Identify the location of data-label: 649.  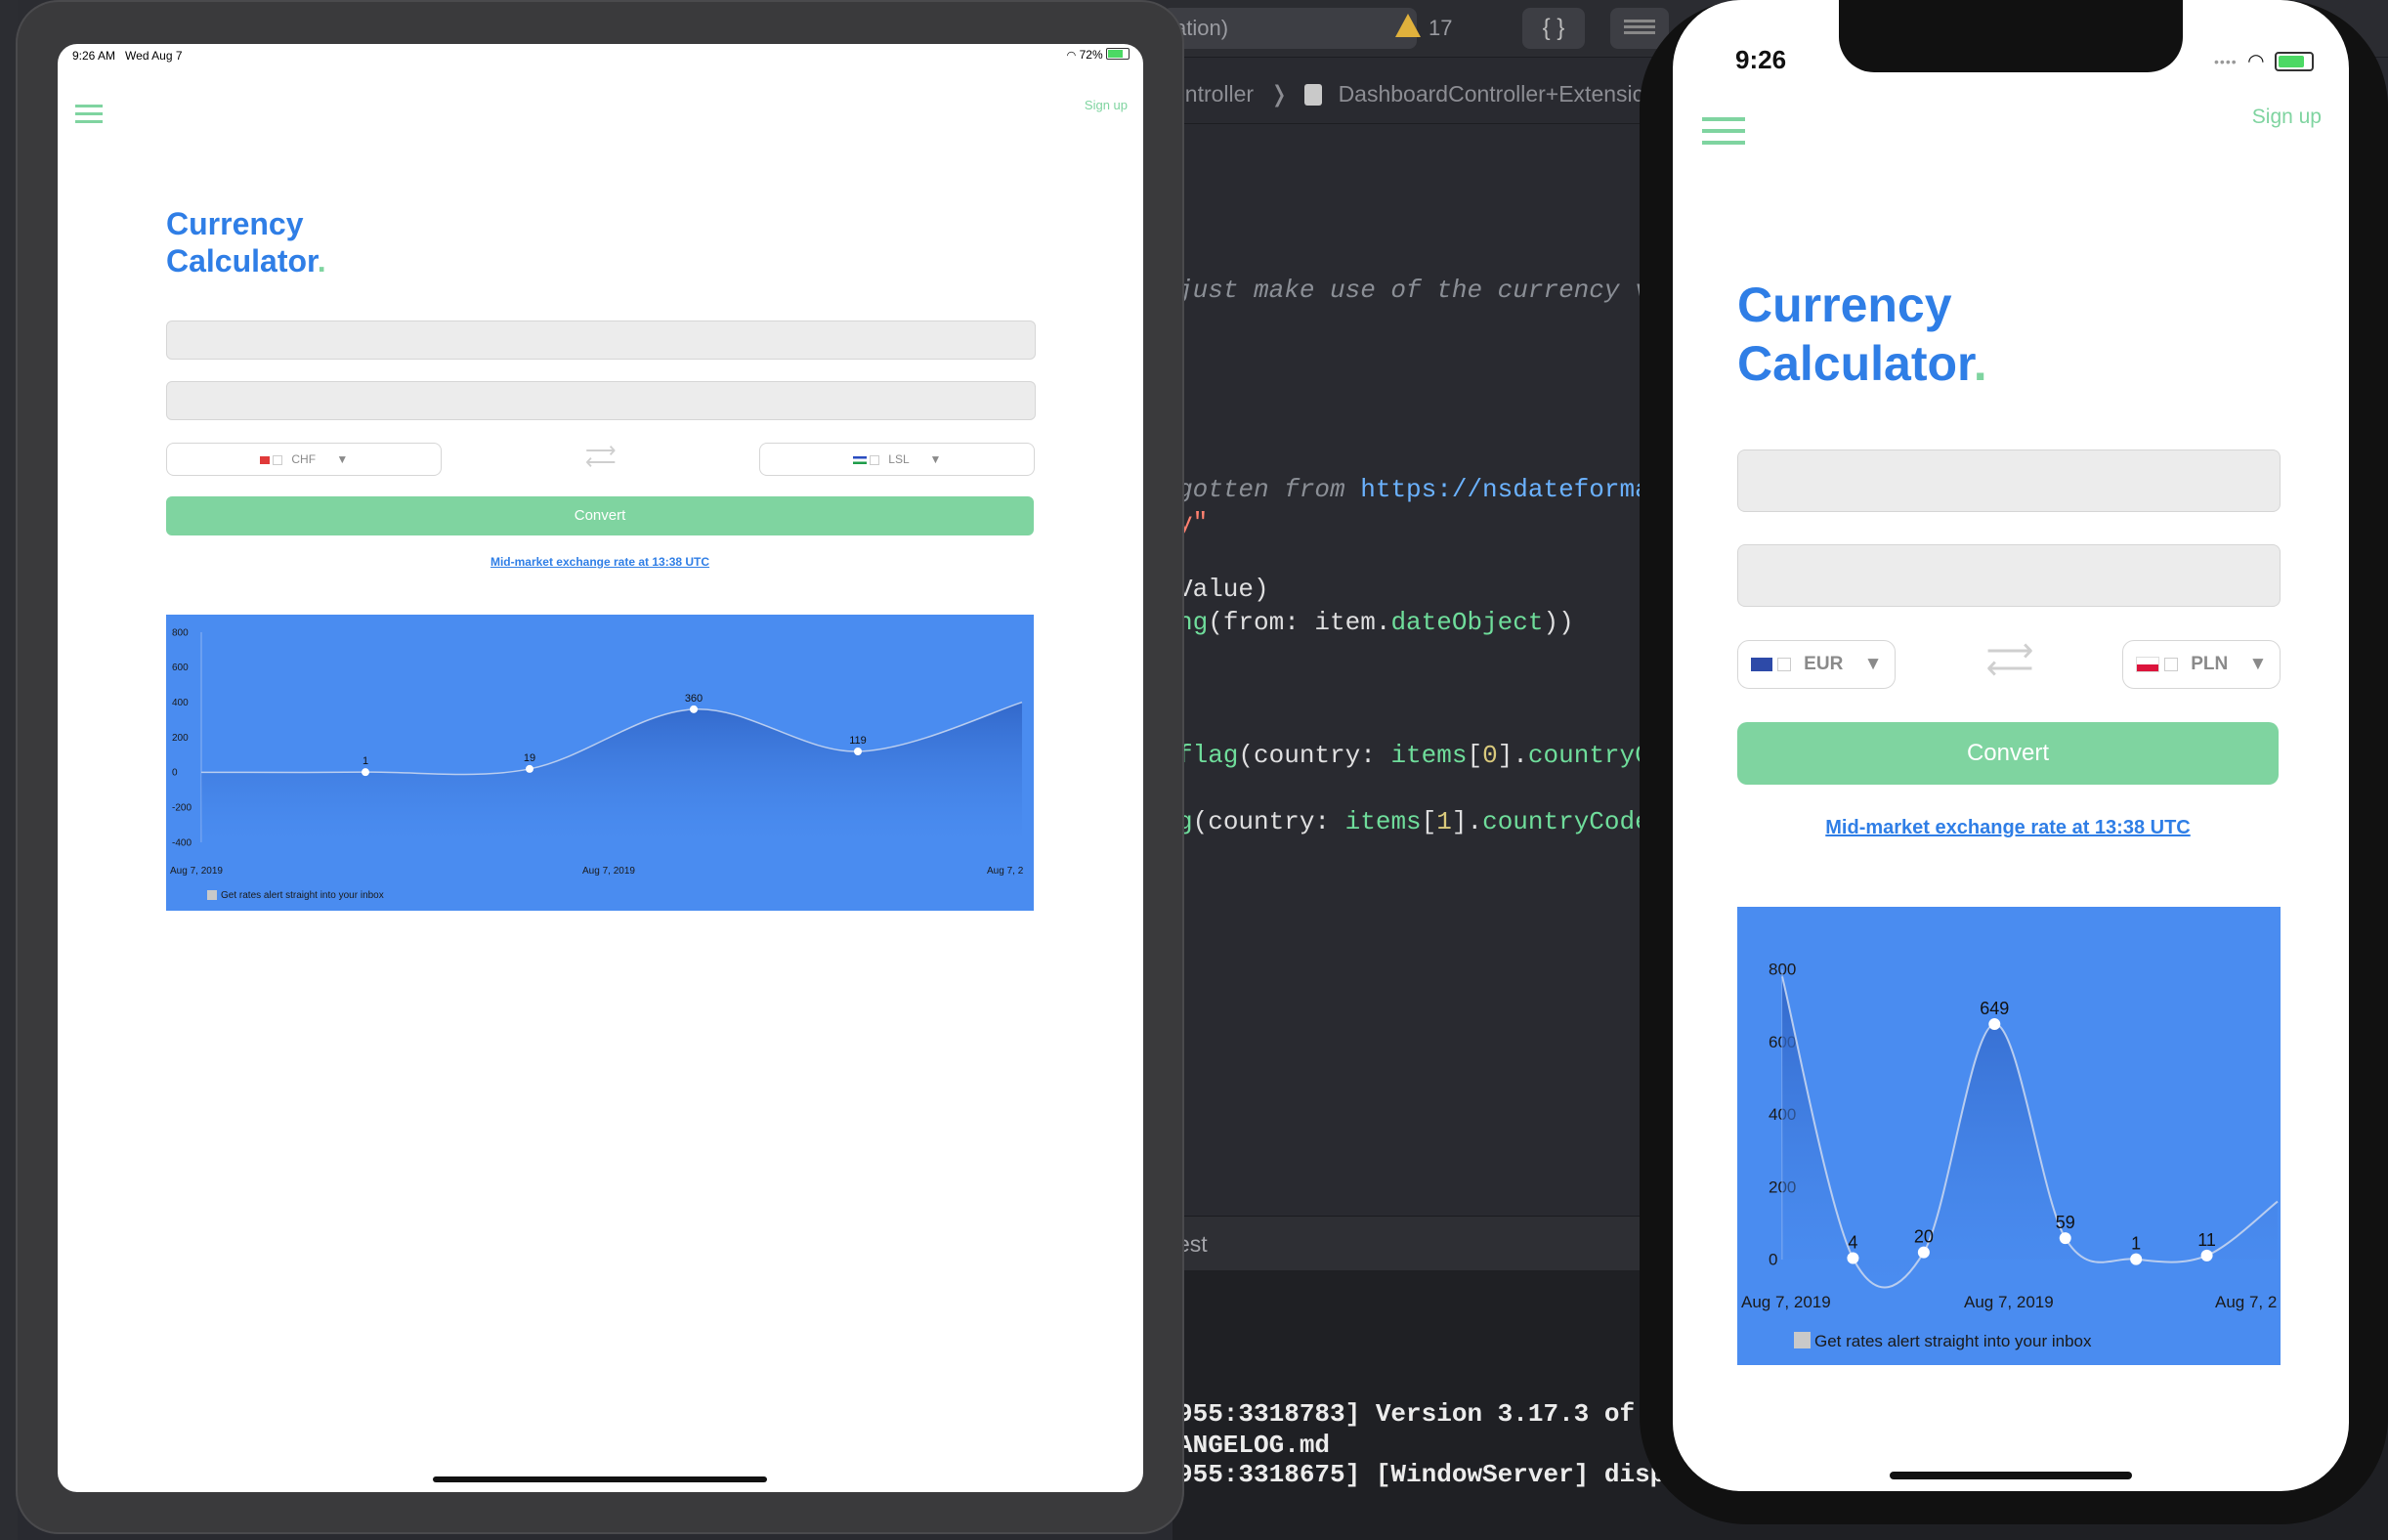
(1994, 1008).